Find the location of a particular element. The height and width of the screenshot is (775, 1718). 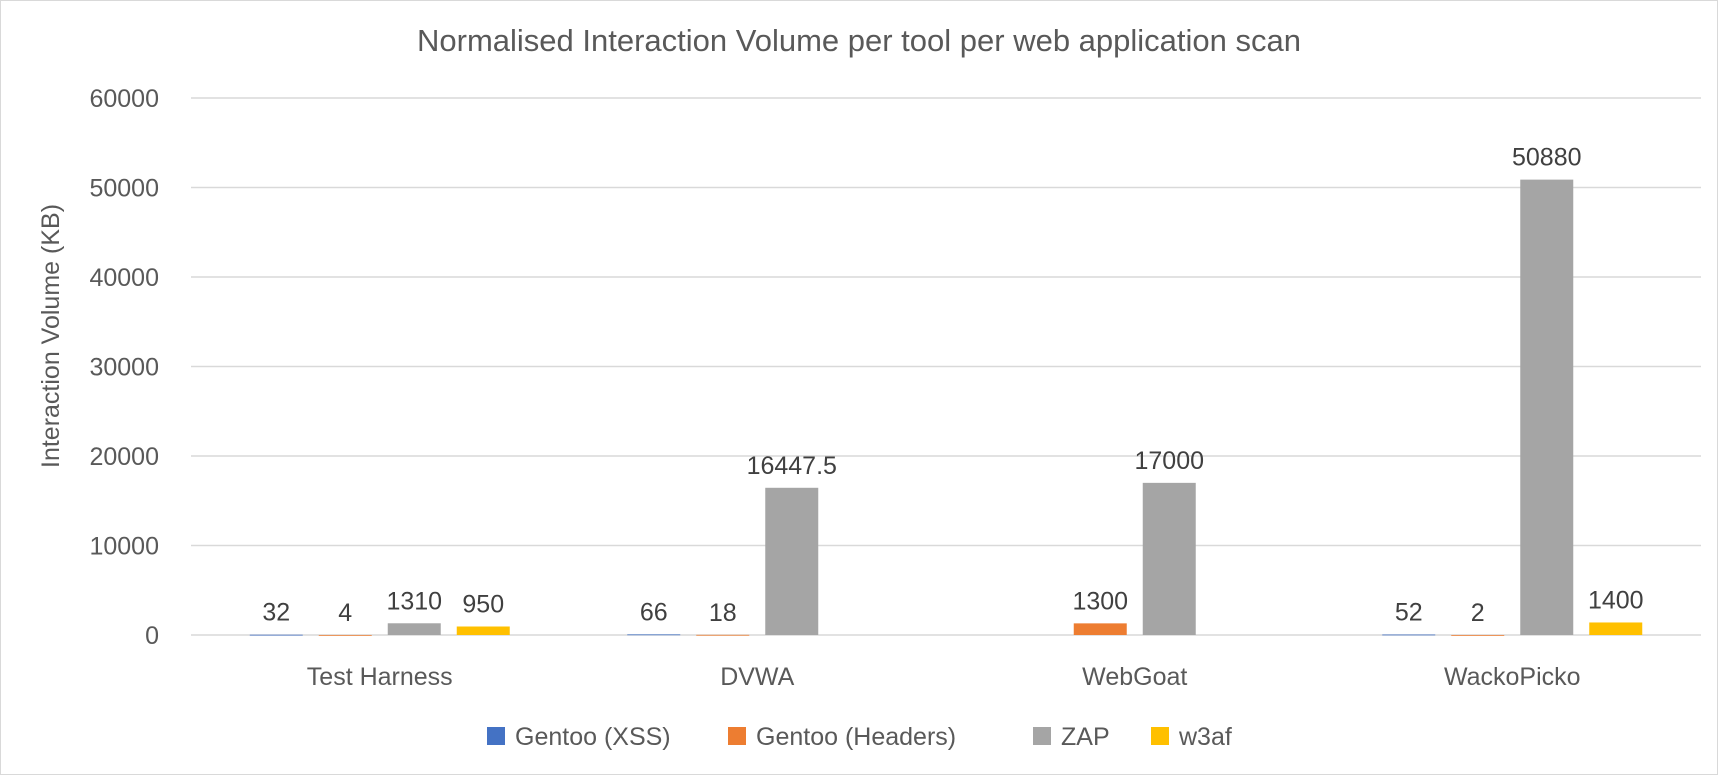

data-label: 16447.5 is located at coordinates (792, 466).